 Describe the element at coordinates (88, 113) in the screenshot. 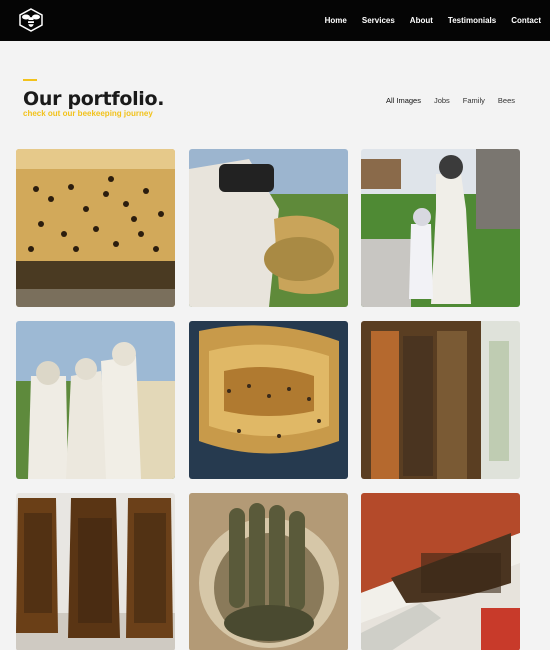

I see `page-subtitle: check out our beekeeping journey` at that location.